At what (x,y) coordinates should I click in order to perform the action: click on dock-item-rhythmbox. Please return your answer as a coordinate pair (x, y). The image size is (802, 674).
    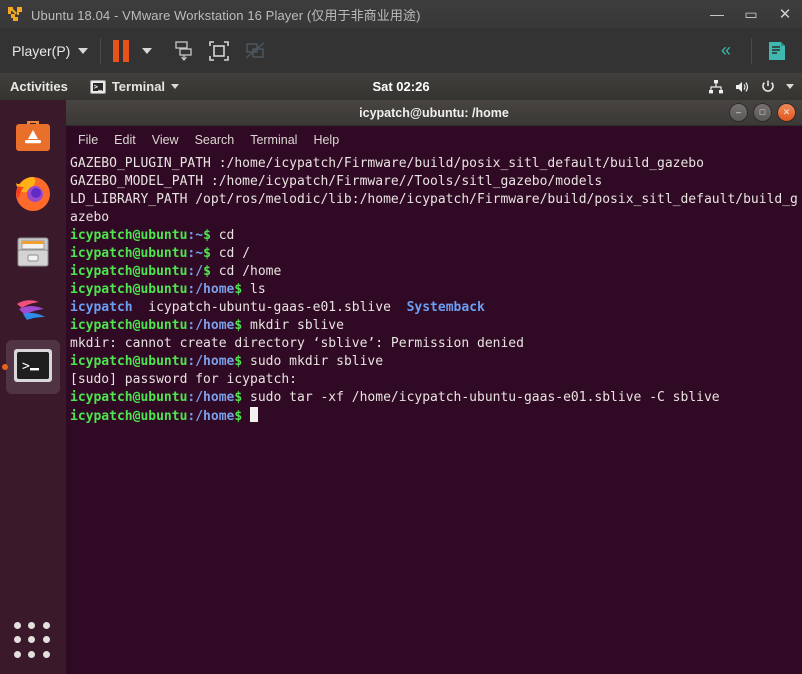
    Looking at the image, I should click on (33, 309).